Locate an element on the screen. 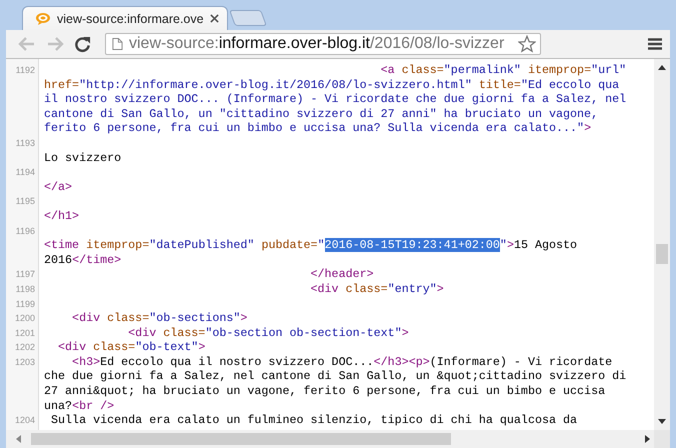  source-code-line: una?<br /> is located at coordinates (78, 406).